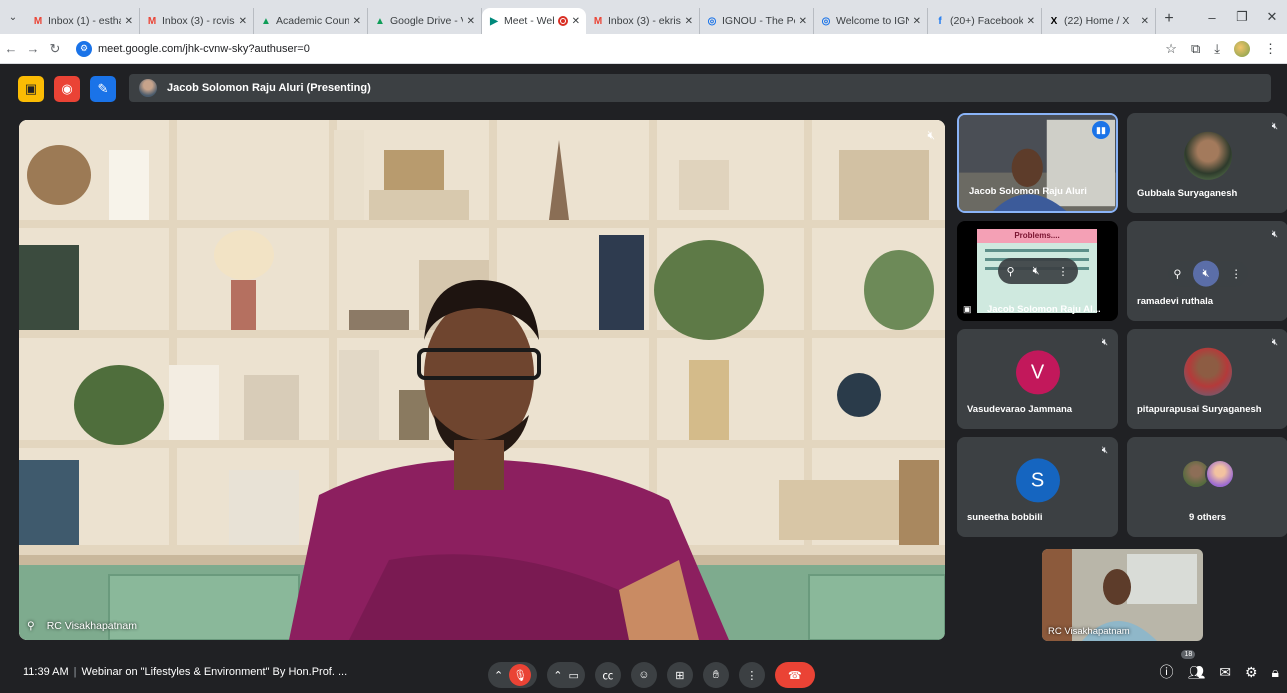  I want to click on participant-name: ramadevi ruthala, so click(1175, 301).